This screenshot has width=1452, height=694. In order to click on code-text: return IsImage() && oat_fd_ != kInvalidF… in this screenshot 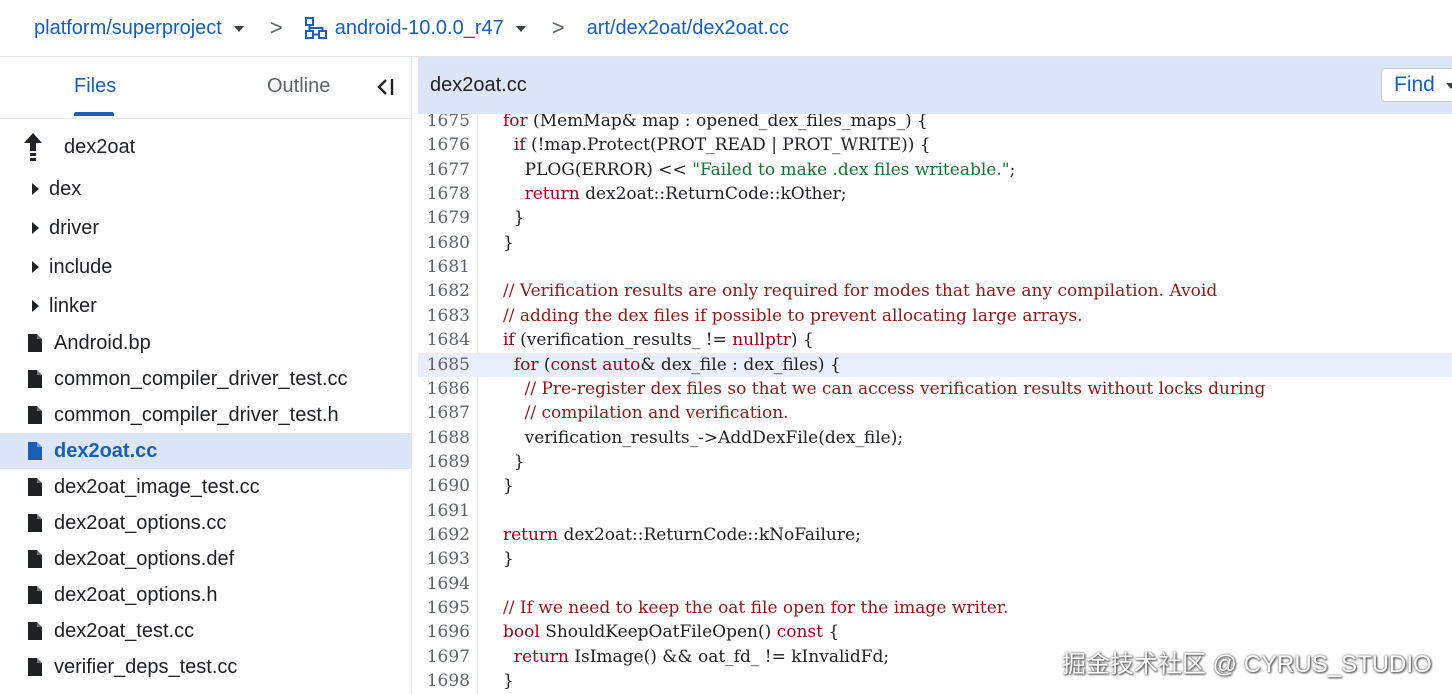, I will do `click(701, 656)`.